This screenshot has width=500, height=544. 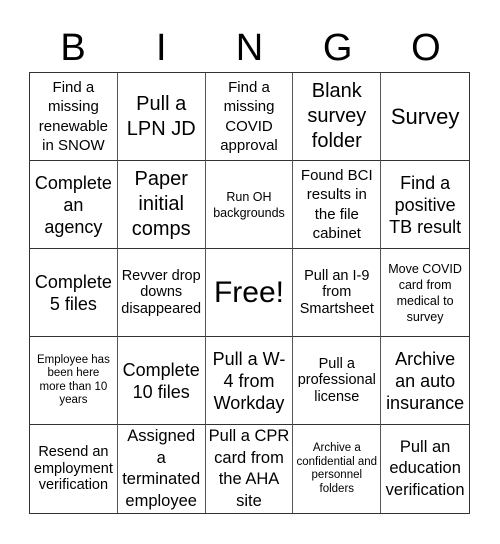 I want to click on bingo-cell: Run OH backgrounds, so click(x=249, y=205).